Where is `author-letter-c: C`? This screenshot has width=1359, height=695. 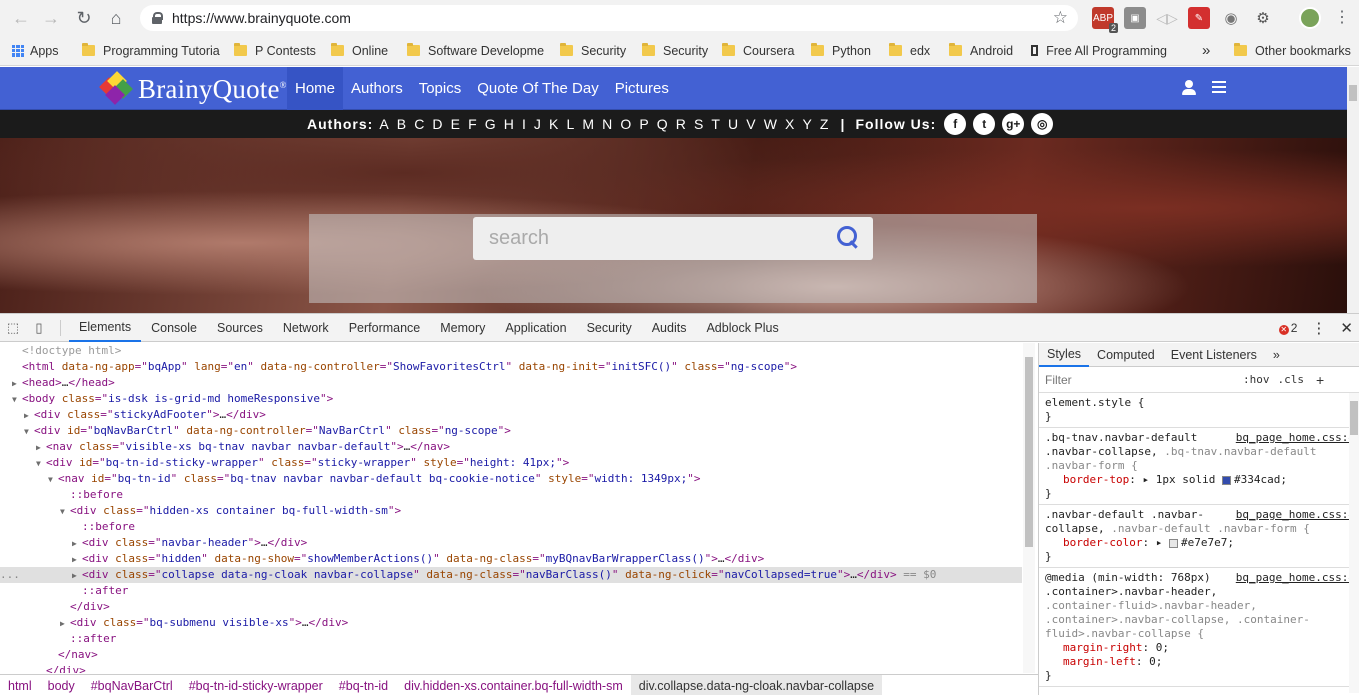
author-letter-c: C is located at coordinates (419, 124).